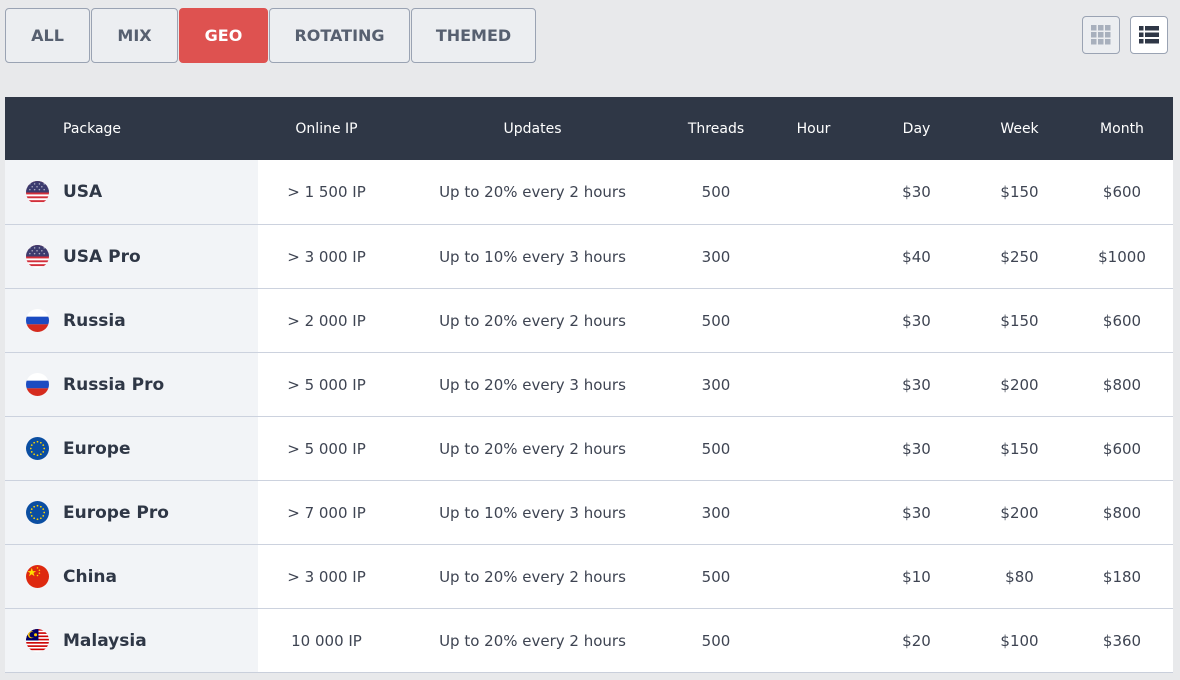 The image size is (1180, 680). I want to click on package-cell: USA Pro, so click(131, 256).